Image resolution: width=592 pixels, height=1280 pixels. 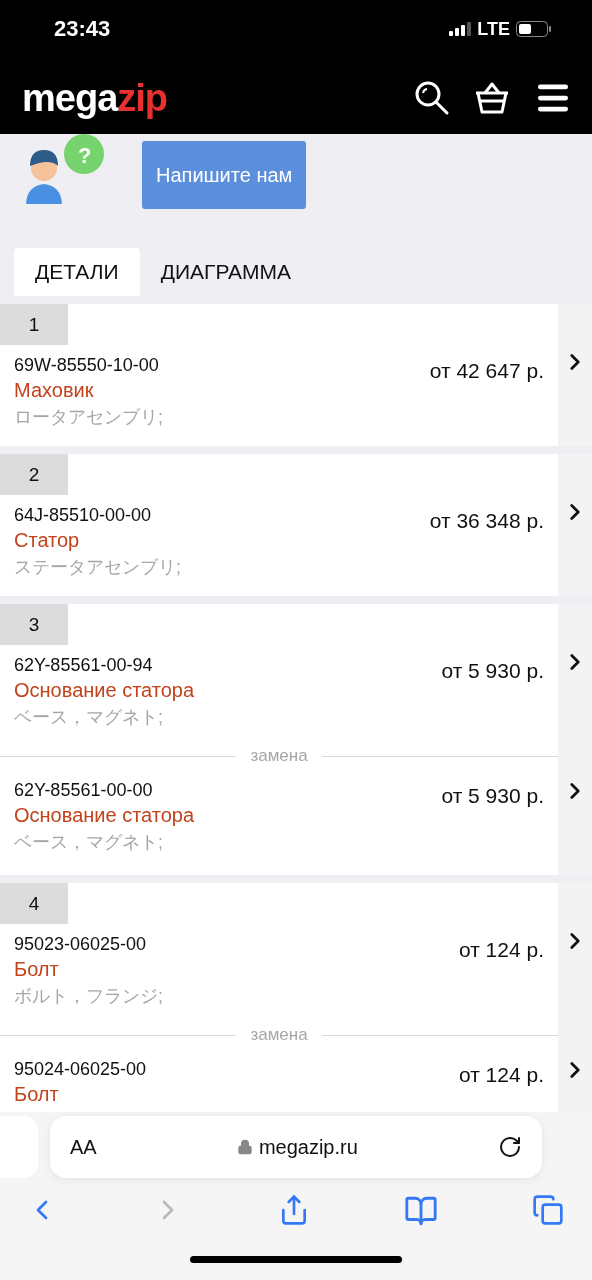 What do you see at coordinates (224, 175) in the screenshot?
I see `write-us-button: Напишите нам` at bounding box center [224, 175].